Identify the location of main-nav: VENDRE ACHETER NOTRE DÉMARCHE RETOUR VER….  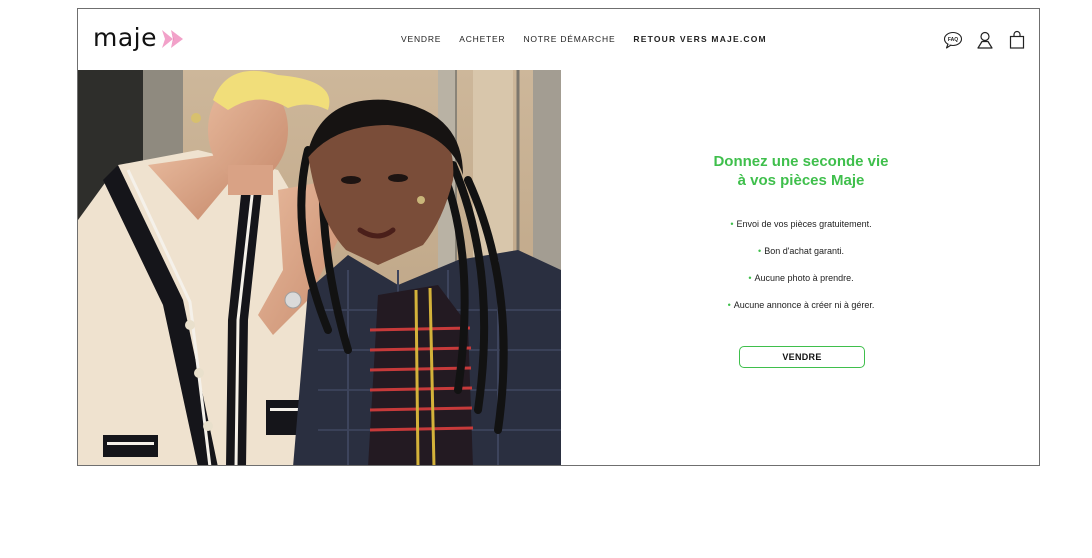
(584, 39).